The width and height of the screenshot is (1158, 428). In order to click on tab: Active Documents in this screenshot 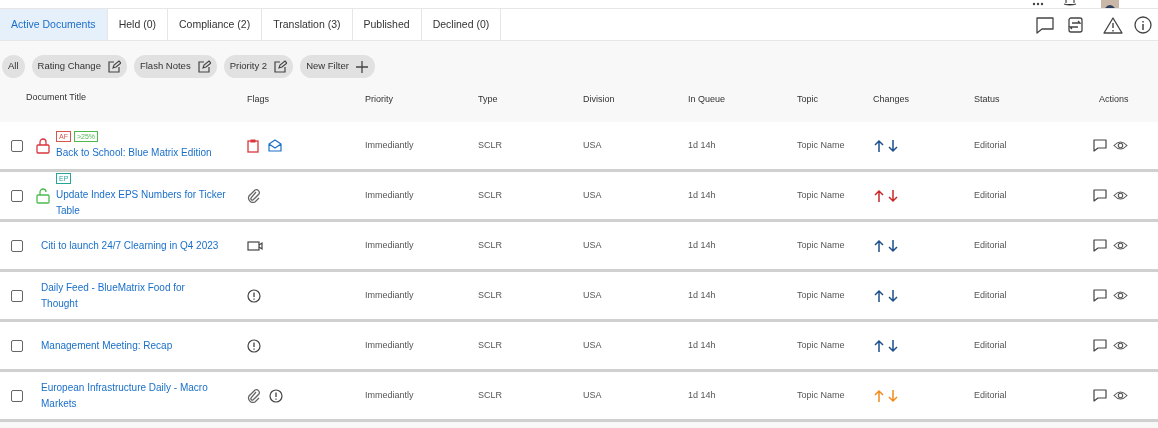, I will do `click(54, 24)`.